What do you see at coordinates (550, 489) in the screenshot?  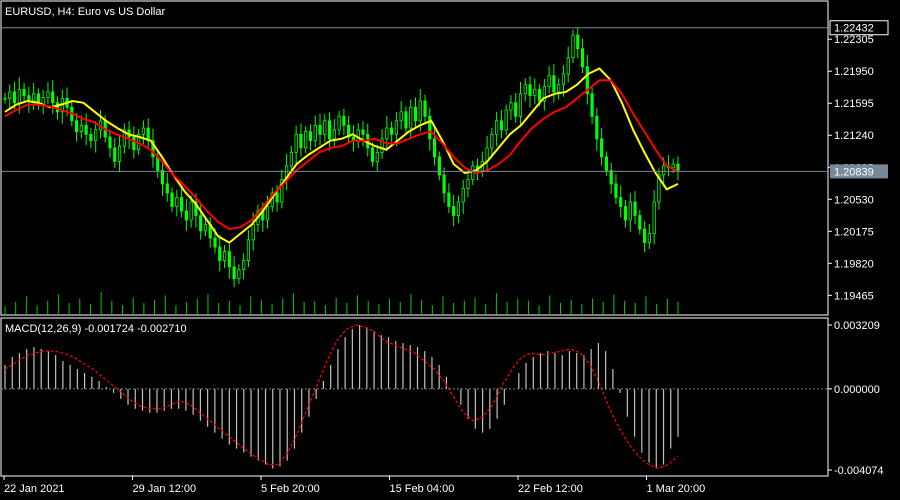 I see `time-tick-label: 22 Feb 12:00` at bounding box center [550, 489].